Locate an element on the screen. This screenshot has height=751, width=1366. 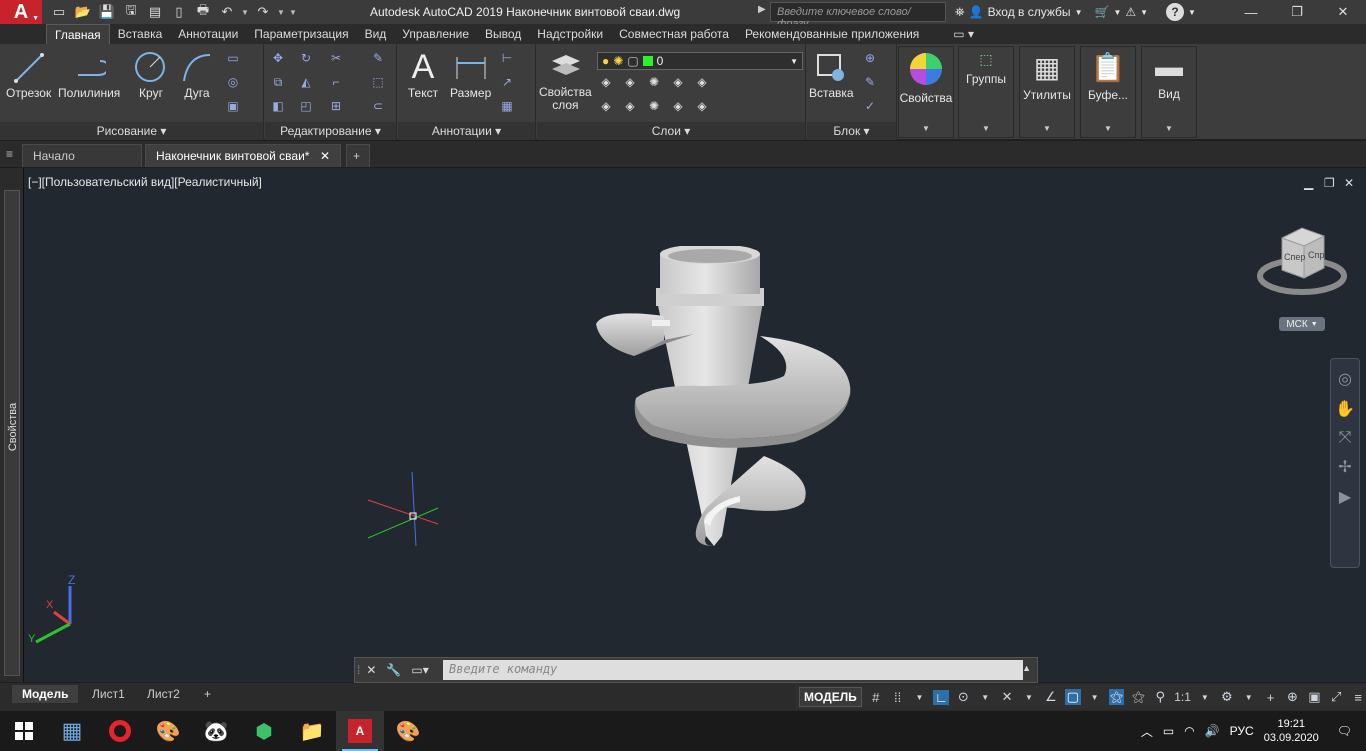
command-history-toggle: ▲ is located at coordinates (1026, 668).